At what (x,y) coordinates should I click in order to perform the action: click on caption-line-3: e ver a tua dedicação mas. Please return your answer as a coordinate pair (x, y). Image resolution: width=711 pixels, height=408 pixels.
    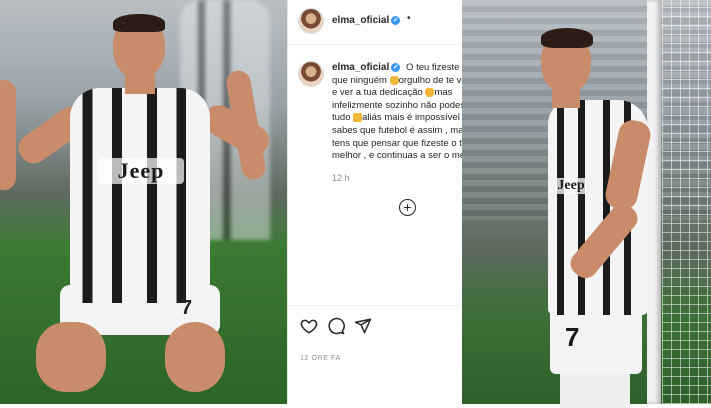
    Looking at the image, I should click on (397, 93).